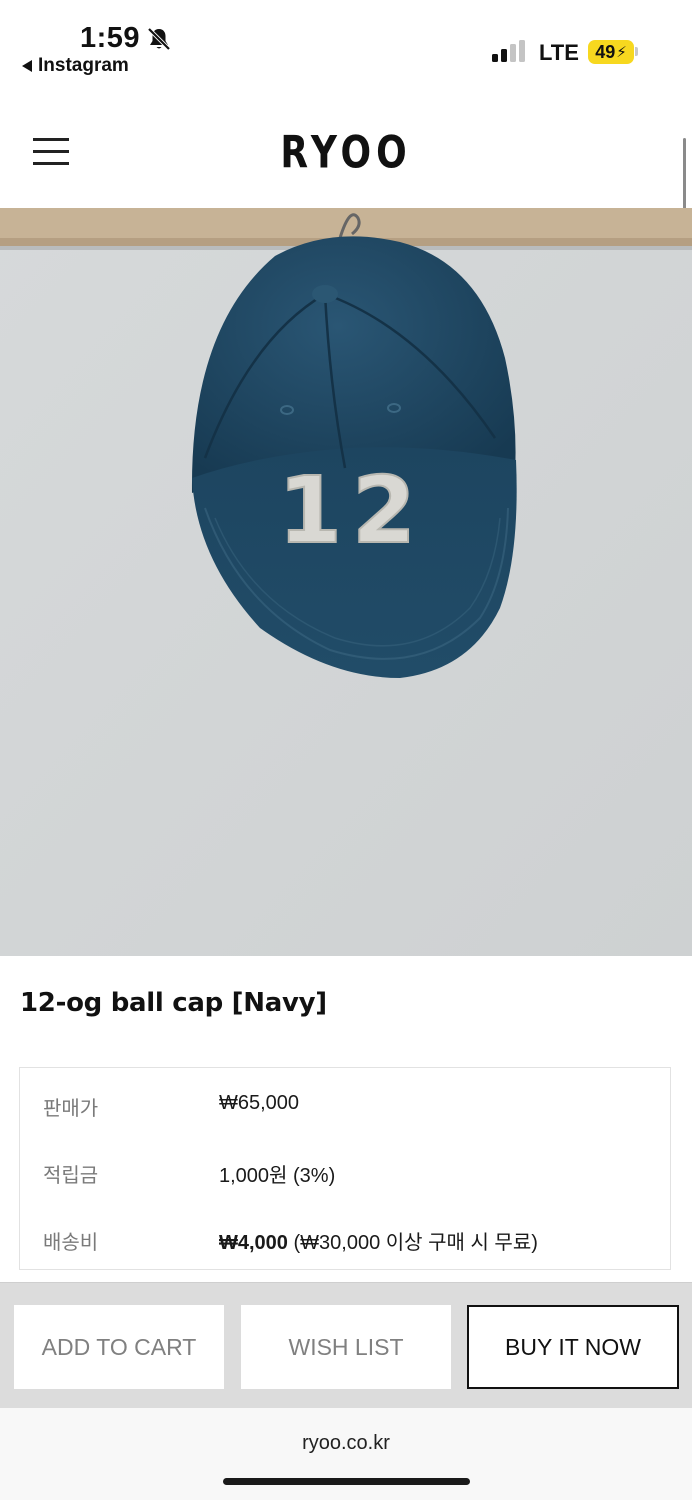 This screenshot has height=1500, width=692. I want to click on status-bar: 1:59 Instagram LTE 49 ⚡, so click(346, 45).